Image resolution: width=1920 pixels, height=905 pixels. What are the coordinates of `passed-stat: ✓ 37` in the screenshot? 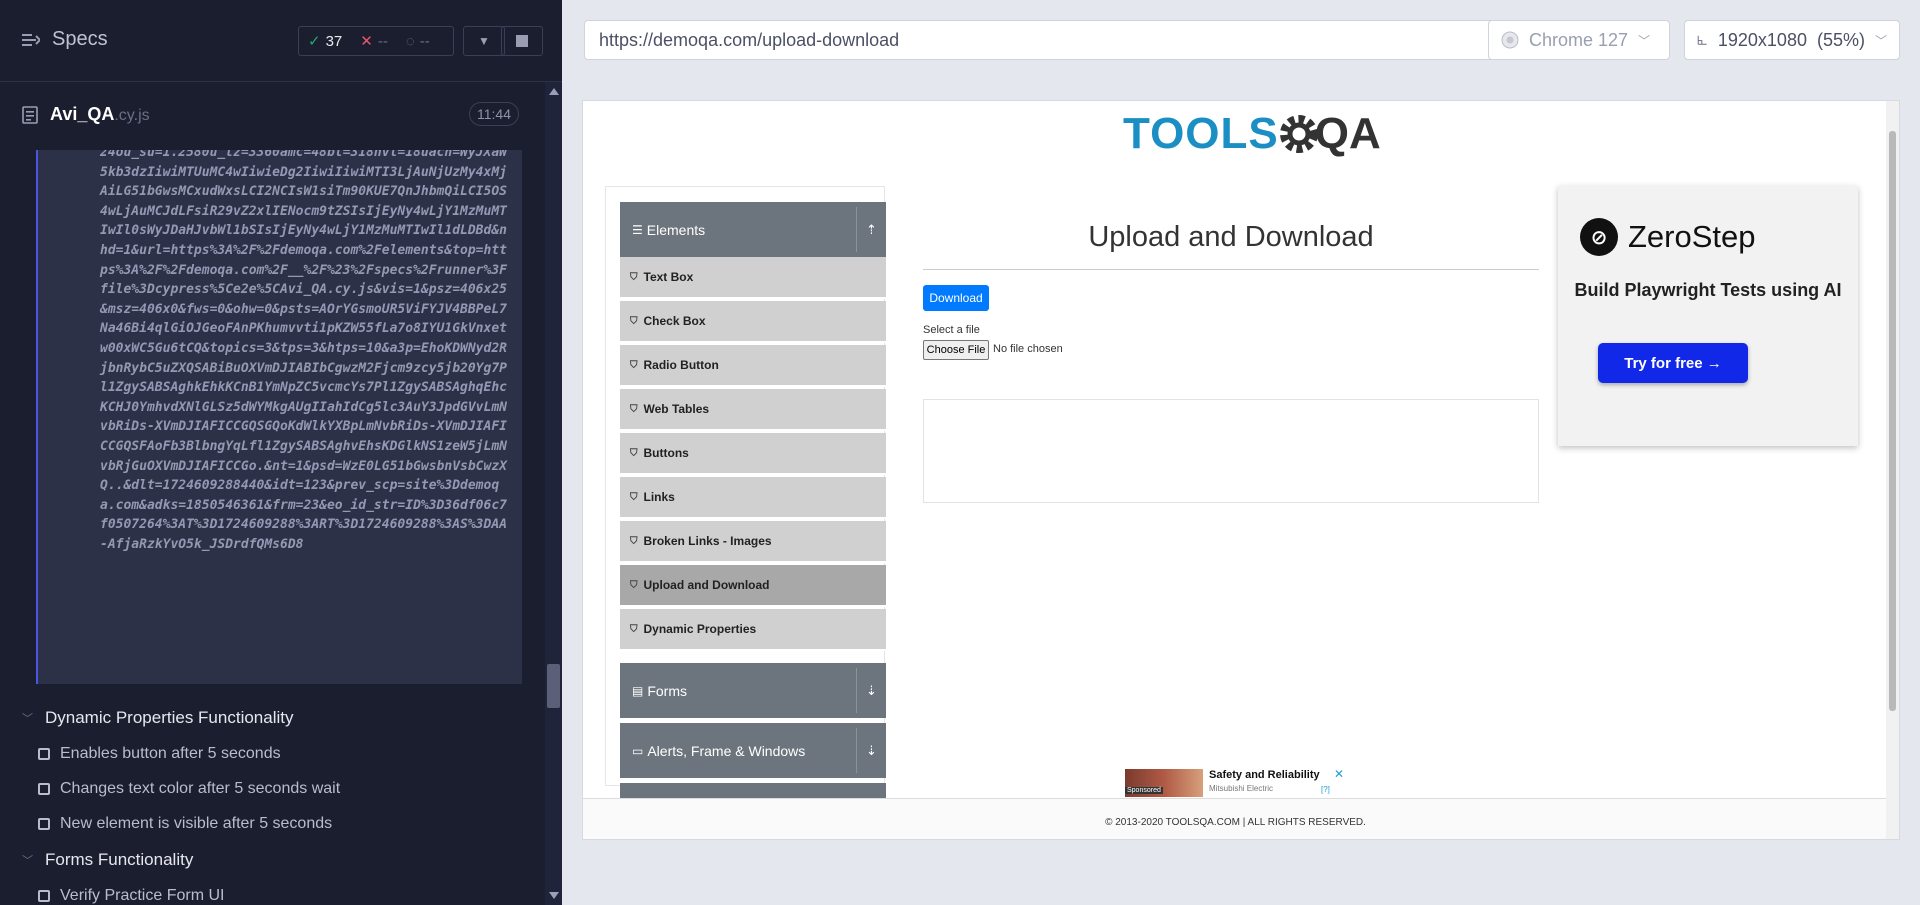 It's located at (325, 41).